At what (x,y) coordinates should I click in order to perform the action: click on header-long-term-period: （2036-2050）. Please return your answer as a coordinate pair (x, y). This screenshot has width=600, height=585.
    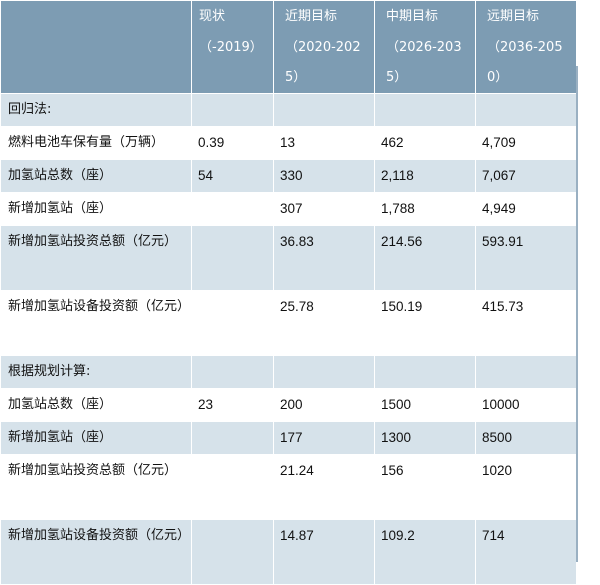
    Looking at the image, I should click on (525, 62).